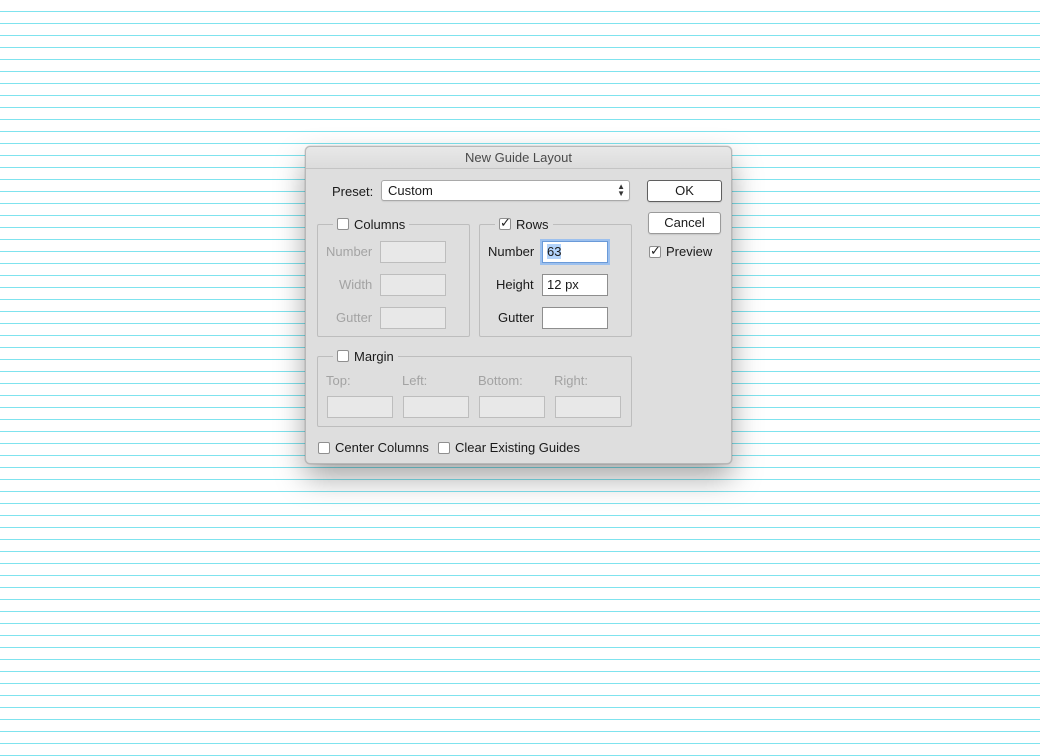  Describe the element at coordinates (436, 407) in the screenshot. I see `margin-left-input` at that location.